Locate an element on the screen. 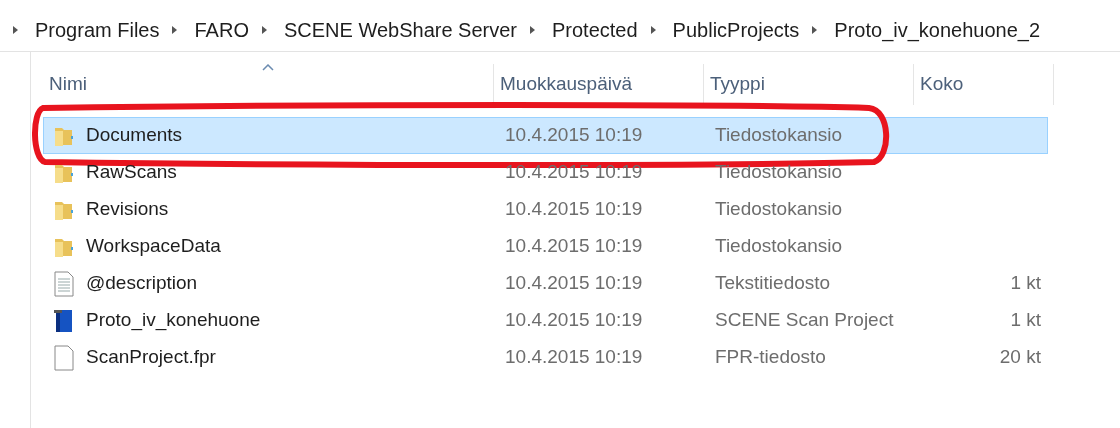 This screenshot has height=428, width=1120. file-row: ScanProject.fpr 10.4.2015 10:19 FPR-tiedosto 20 kt is located at coordinates (545, 357).